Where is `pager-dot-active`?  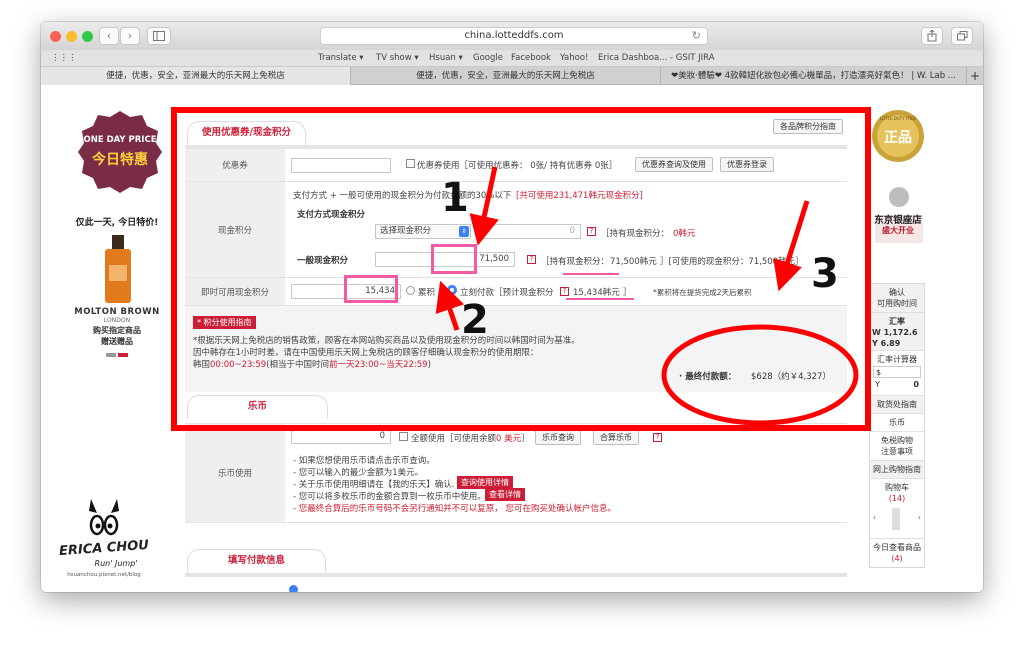 pager-dot-active is located at coordinates (123, 355).